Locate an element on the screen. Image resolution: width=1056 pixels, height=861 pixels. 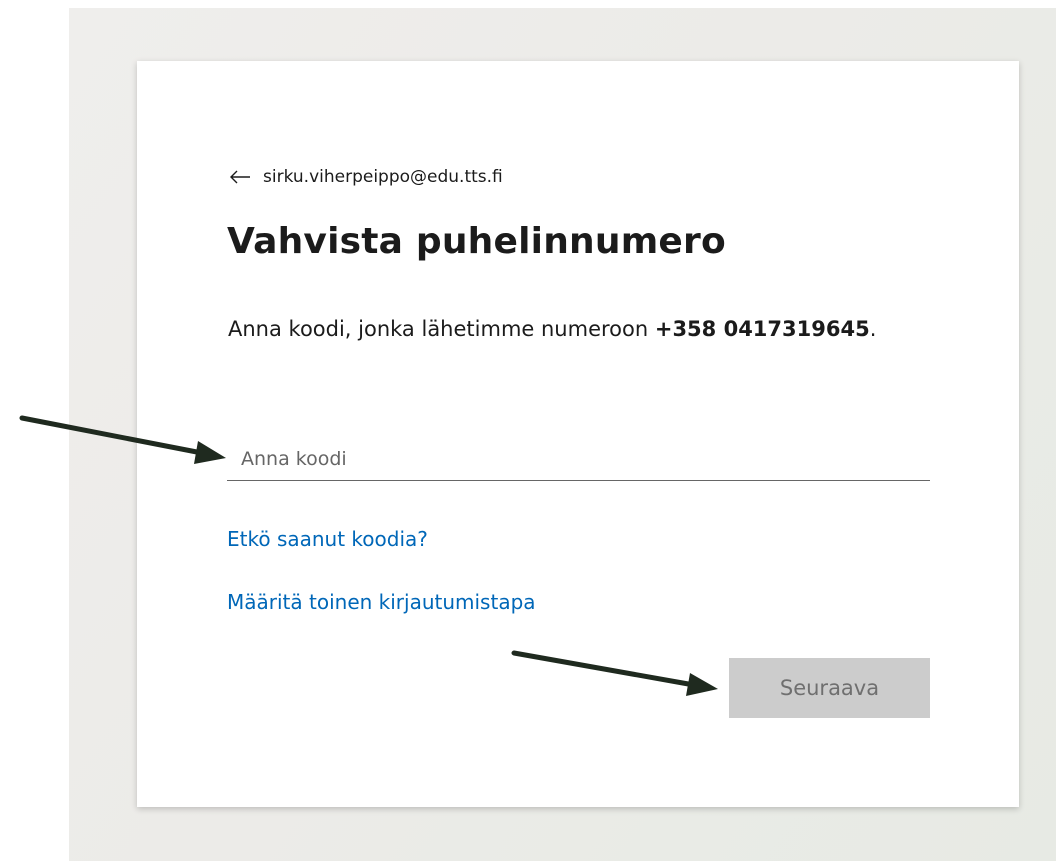
next-button: Seuraava is located at coordinates (829, 688).